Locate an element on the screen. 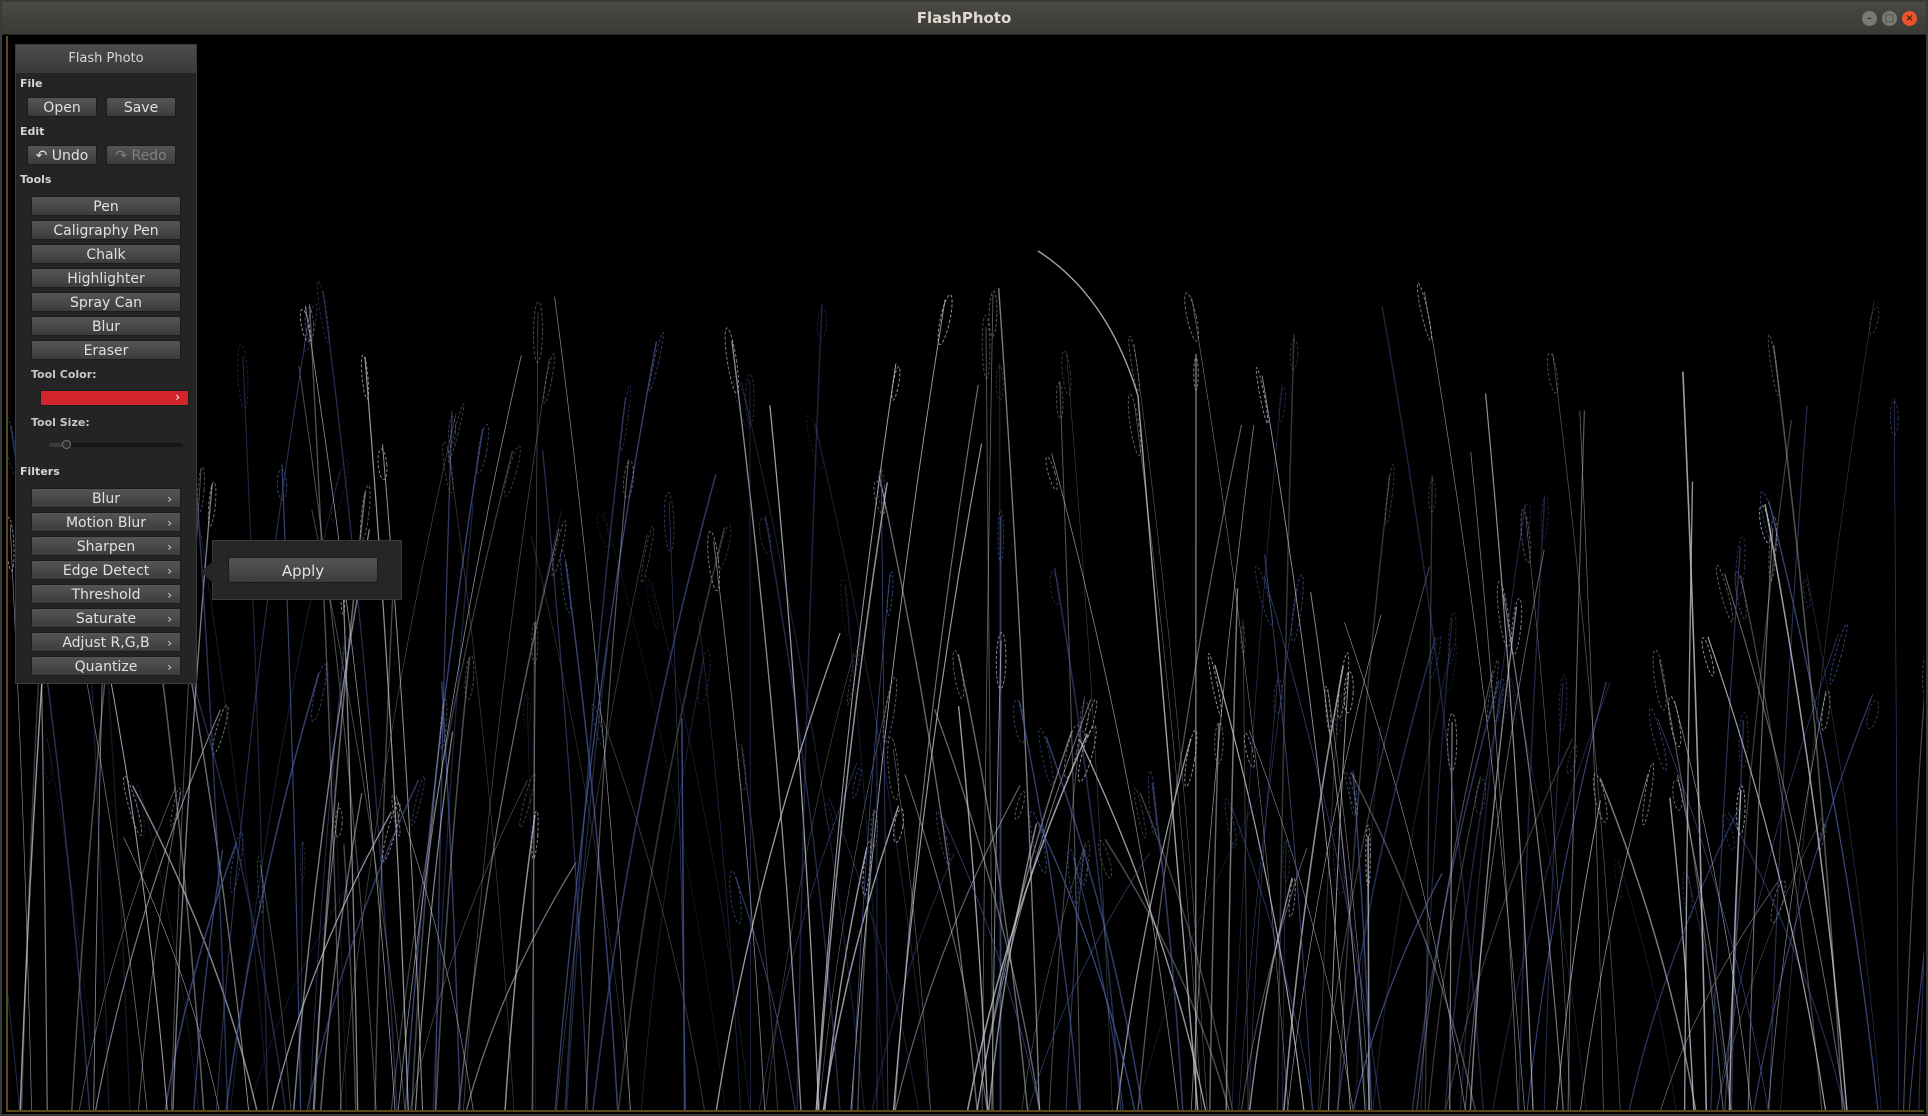 This screenshot has width=1928, height=1116. undo-button: ↶ Undo is located at coordinates (62, 155).